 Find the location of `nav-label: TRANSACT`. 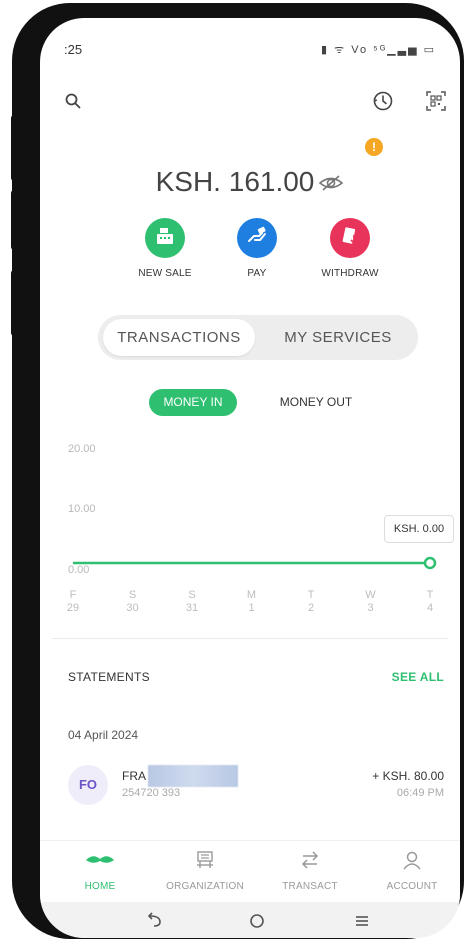

nav-label: TRANSACT is located at coordinates (310, 886).